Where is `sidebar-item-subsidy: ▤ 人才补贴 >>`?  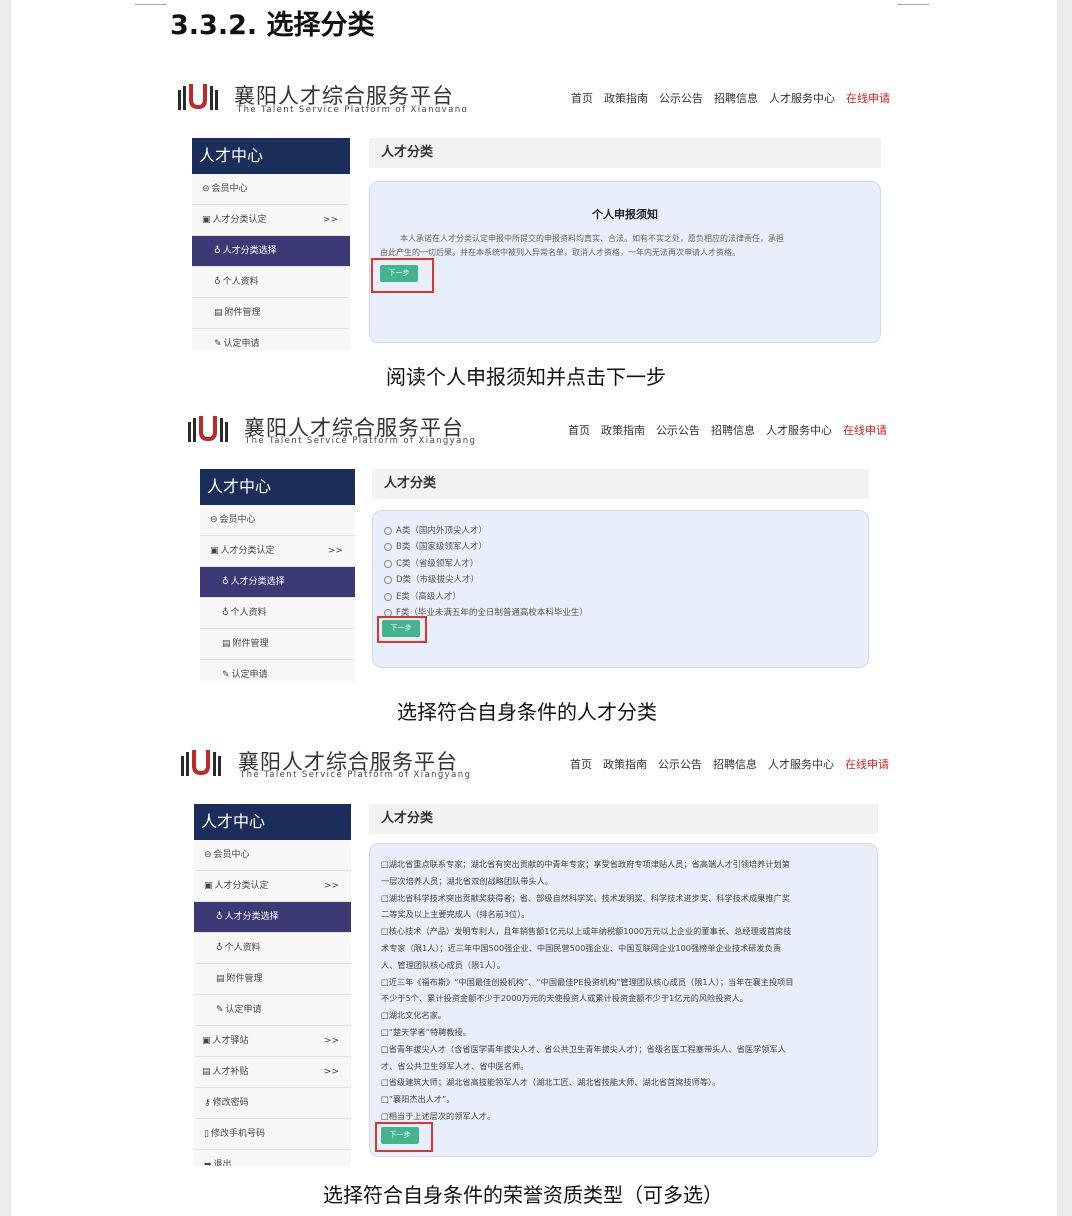 sidebar-item-subsidy: ▤ 人才补贴 >> is located at coordinates (272, 1072).